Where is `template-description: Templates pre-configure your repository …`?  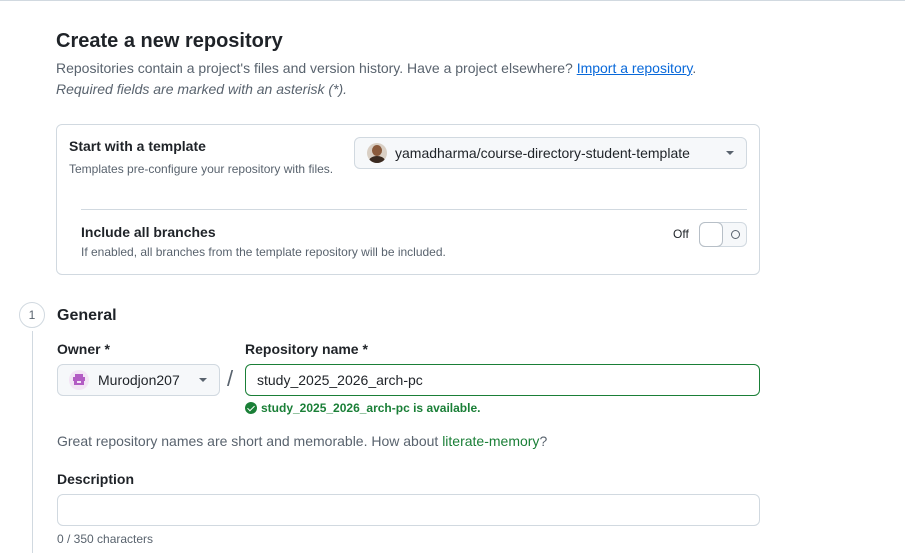
template-description: Templates pre-configure your repository … is located at coordinates (201, 169).